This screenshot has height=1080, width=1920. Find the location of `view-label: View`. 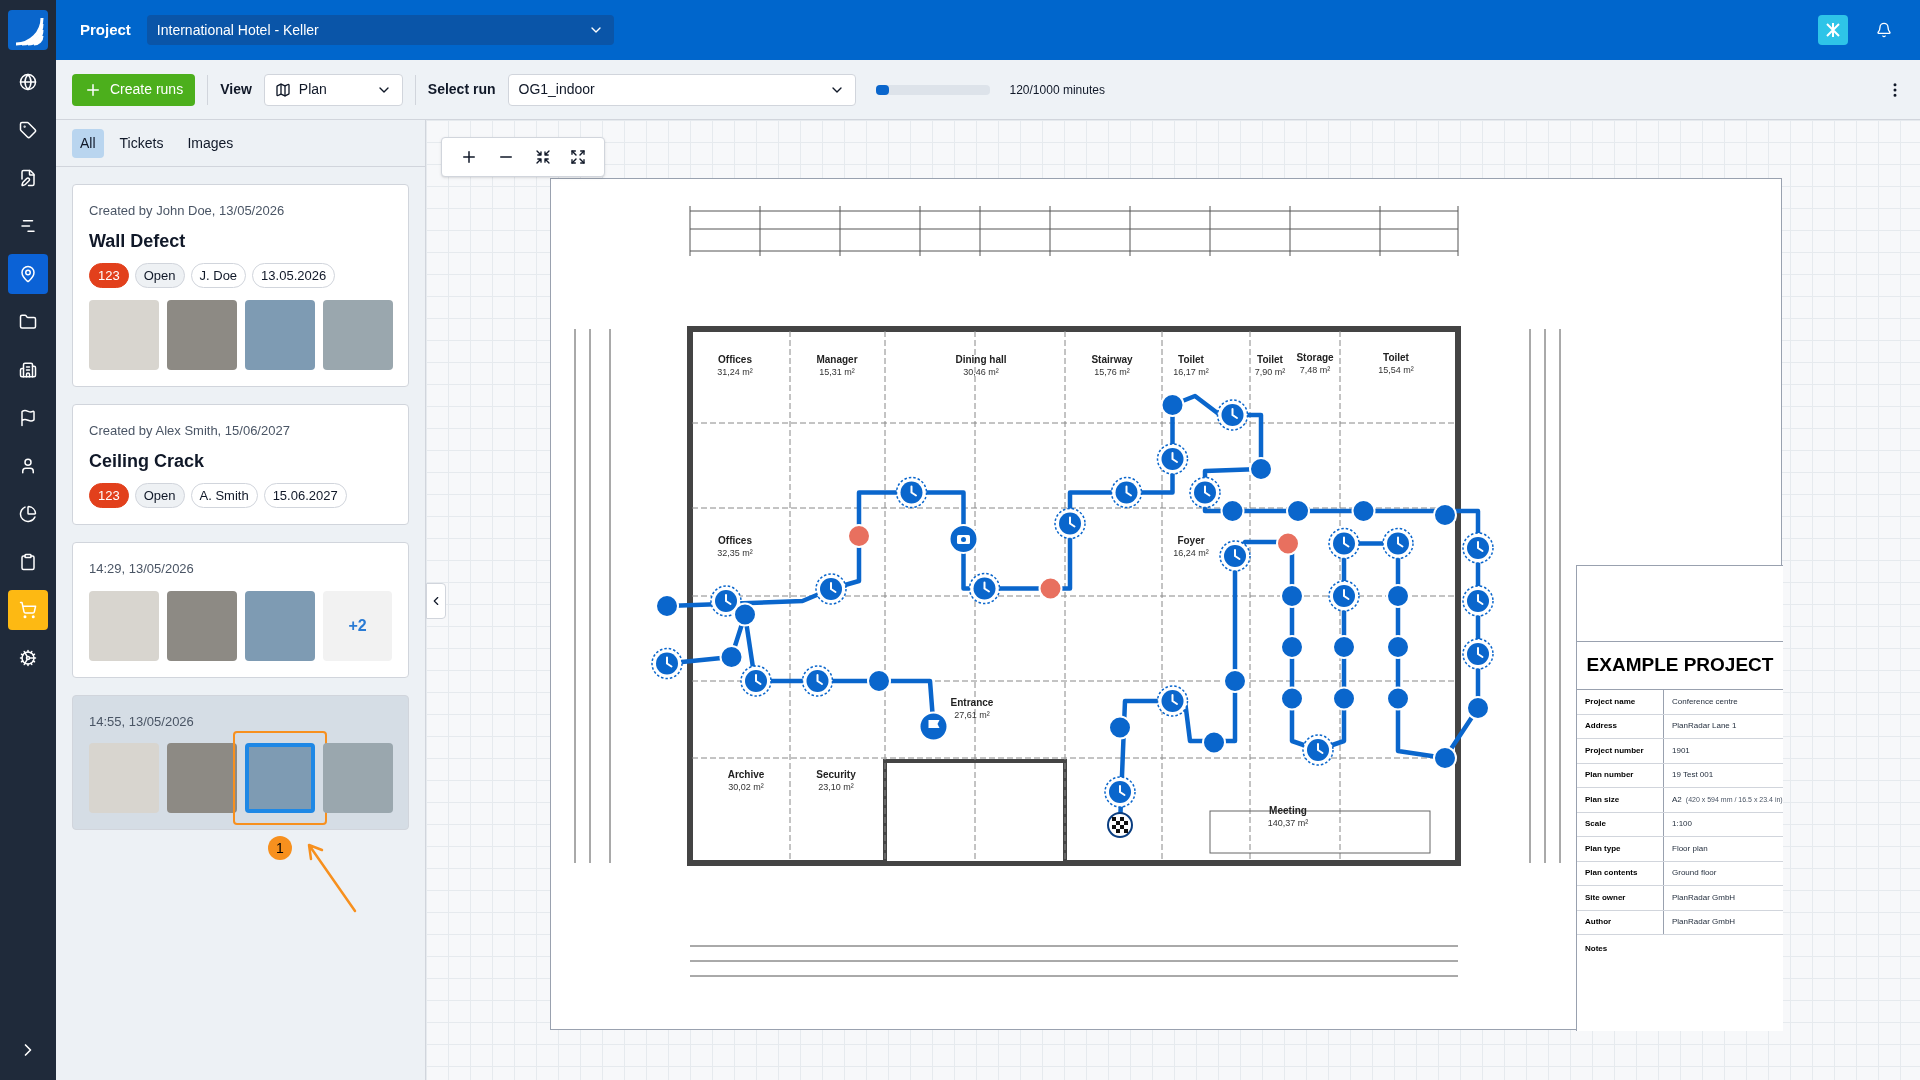

view-label: View is located at coordinates (236, 89).